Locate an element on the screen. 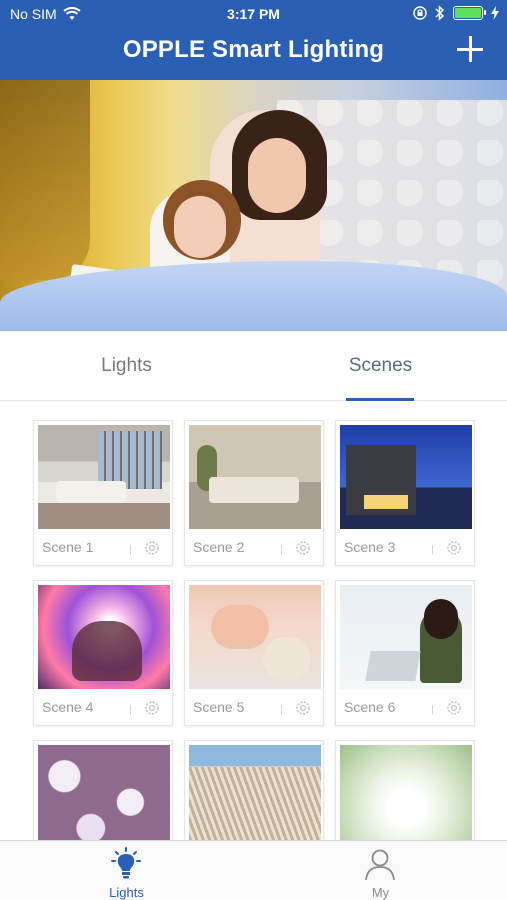 The height and width of the screenshot is (900, 507). scene-5-thumbnail is located at coordinates (255, 637).